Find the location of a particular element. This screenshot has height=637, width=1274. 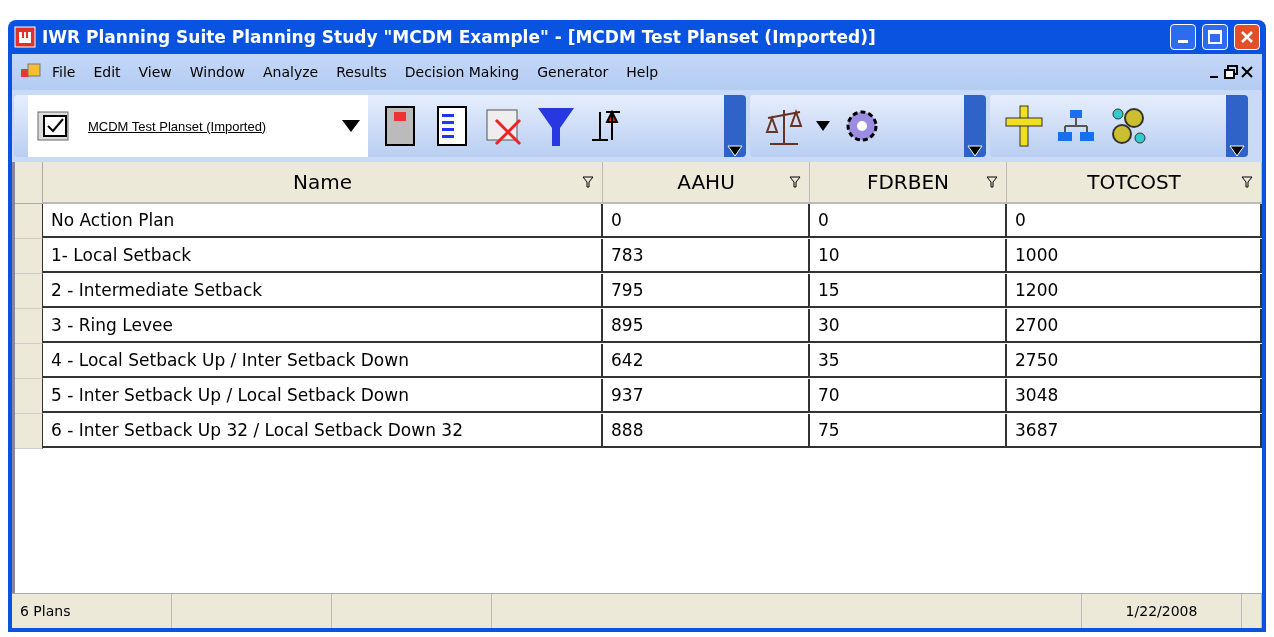

table-cell: 5 - Inter Setback Up / Local Setback Down is located at coordinates (323, 396).